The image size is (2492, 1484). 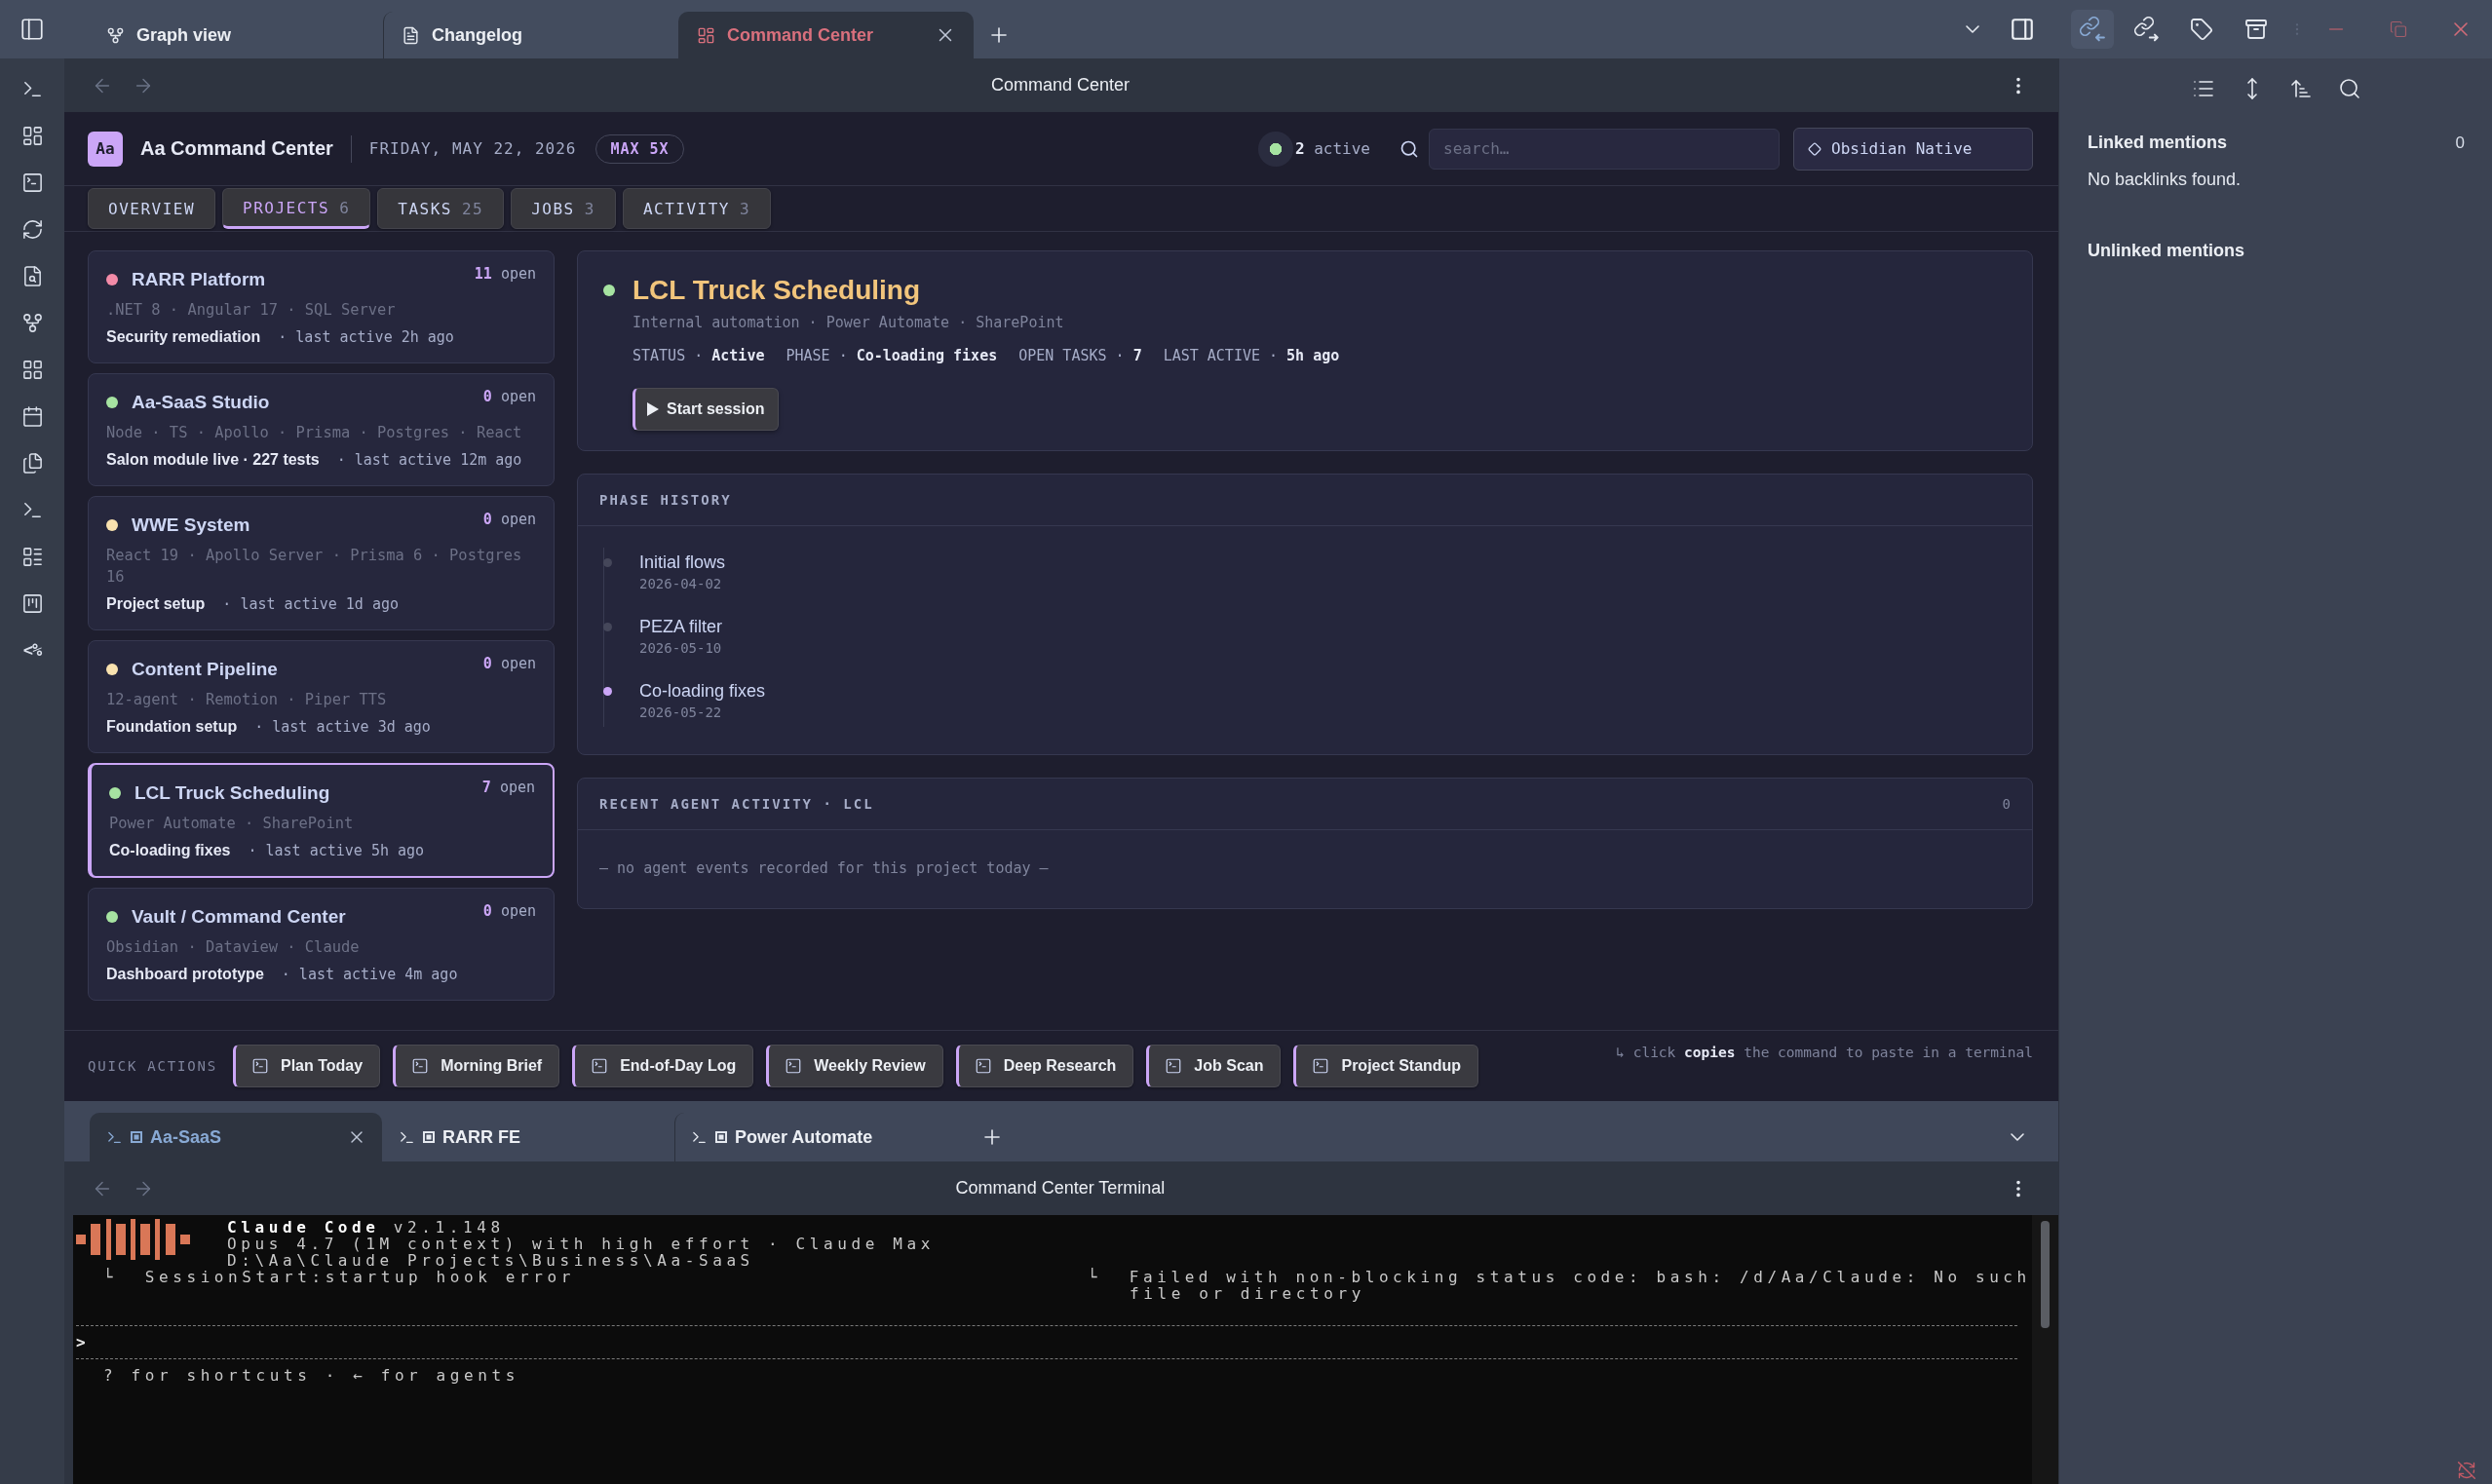 I want to click on project-name: WWE System, so click(x=191, y=525).